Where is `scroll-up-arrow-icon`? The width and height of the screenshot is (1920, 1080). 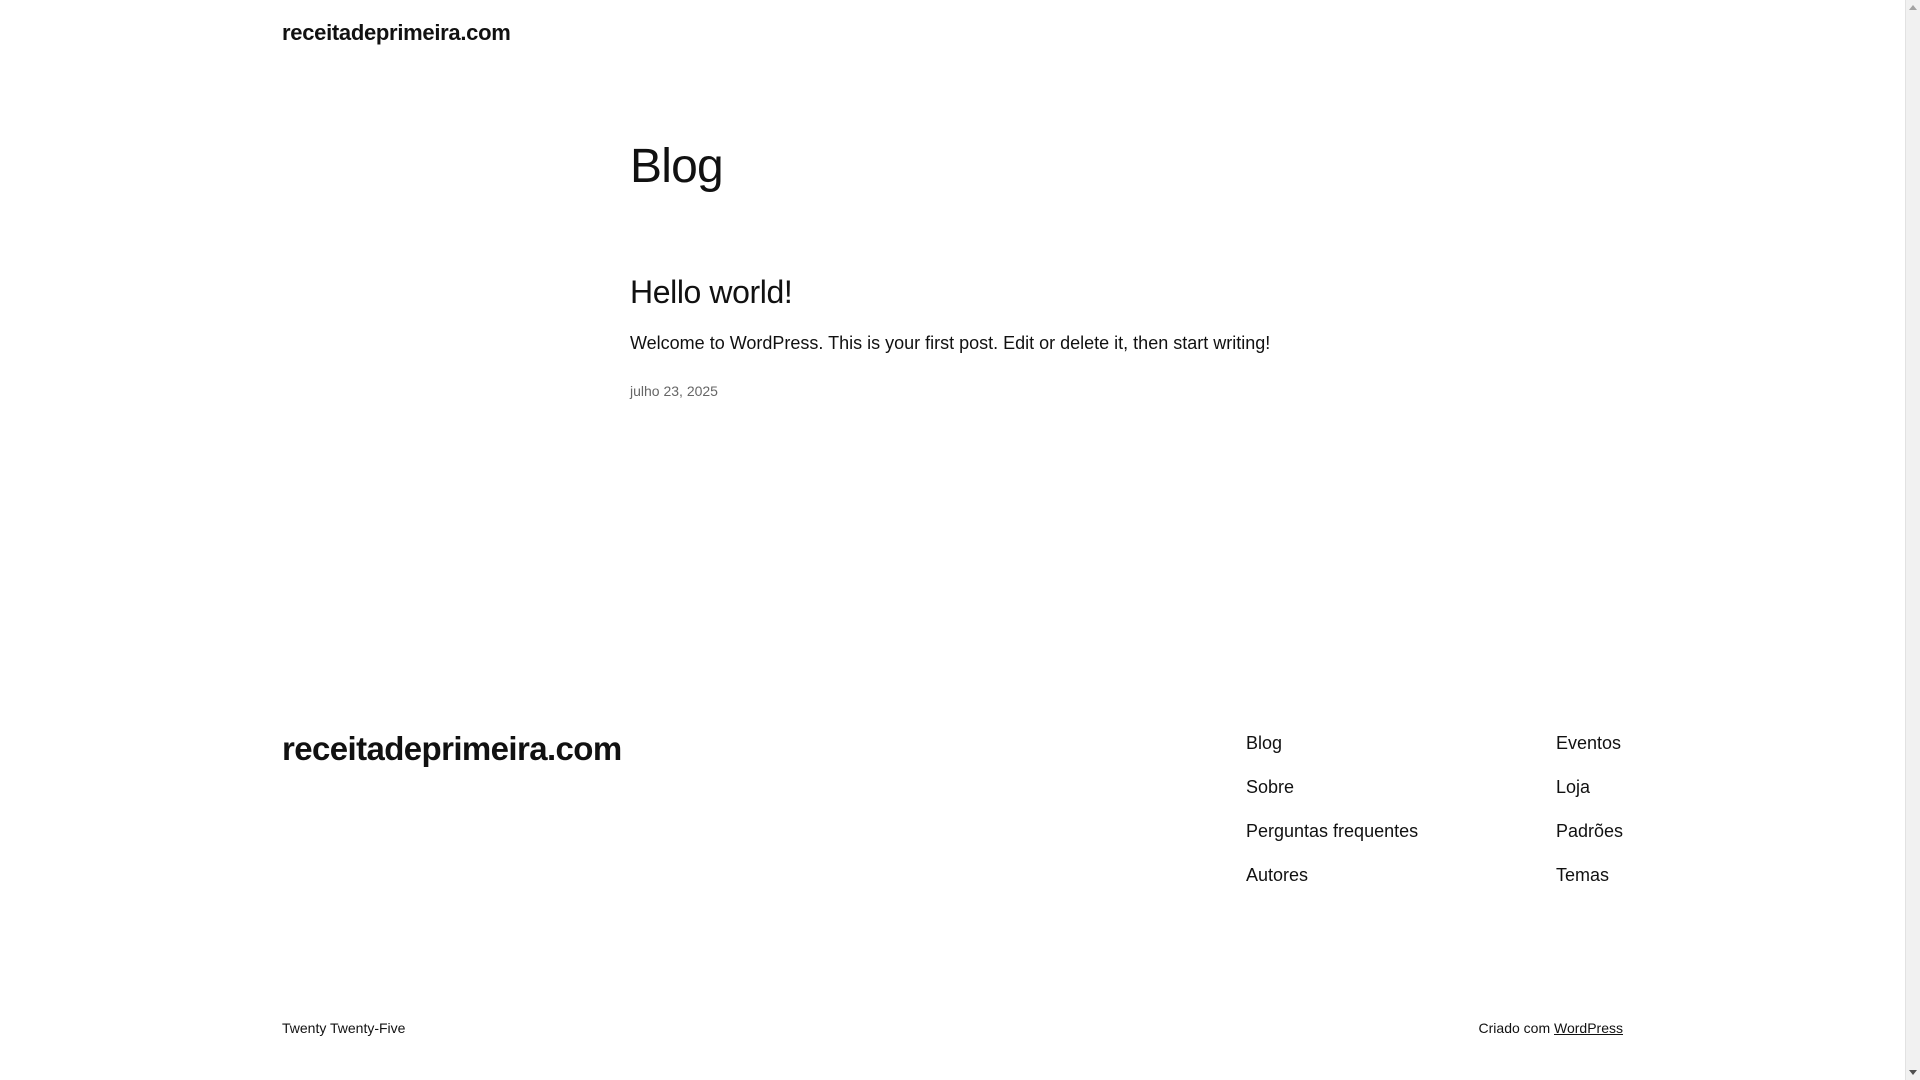 scroll-up-arrow-icon is located at coordinates (1913, 7).